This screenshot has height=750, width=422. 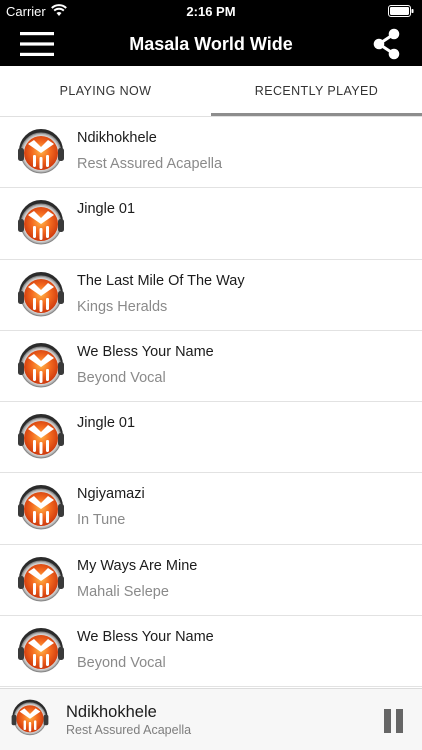 What do you see at coordinates (111, 494) in the screenshot?
I see `song-title: Ngiyamazi` at bounding box center [111, 494].